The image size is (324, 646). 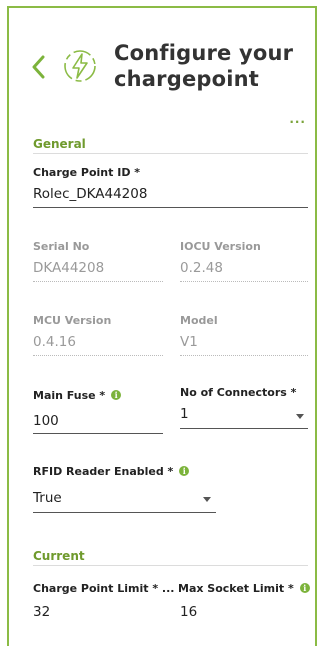 What do you see at coordinates (199, 320) in the screenshot?
I see `model-label: Model` at bounding box center [199, 320].